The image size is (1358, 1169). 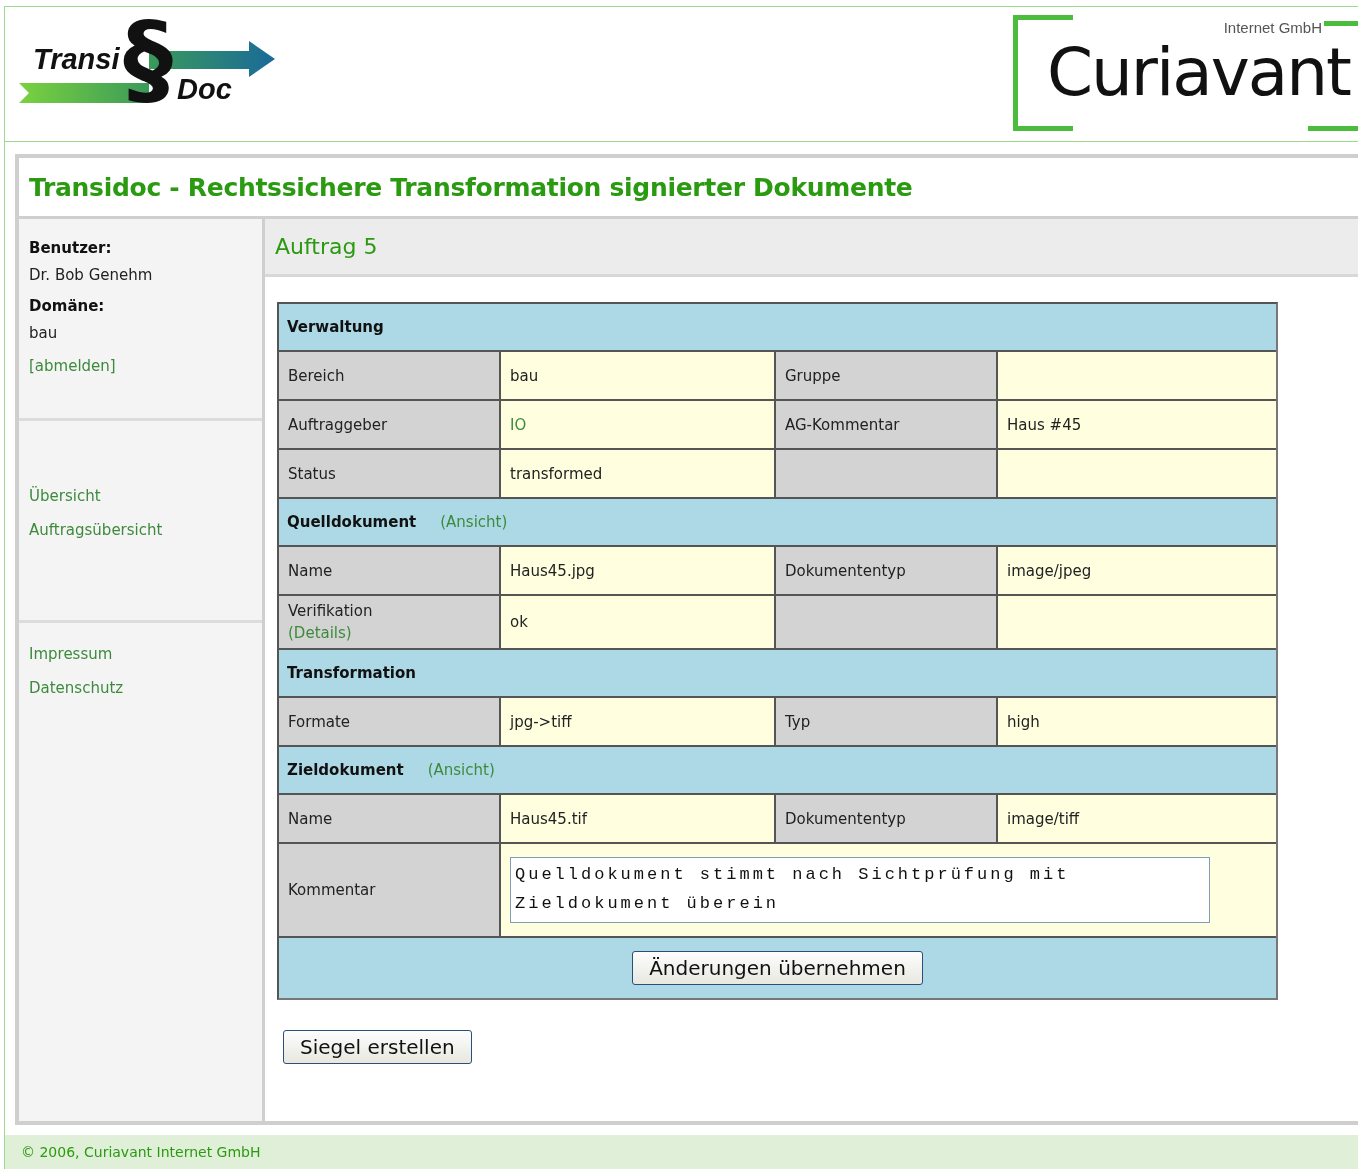 What do you see at coordinates (140, 688) in the screenshot?
I see `footer-nav-link: Datenschutz` at bounding box center [140, 688].